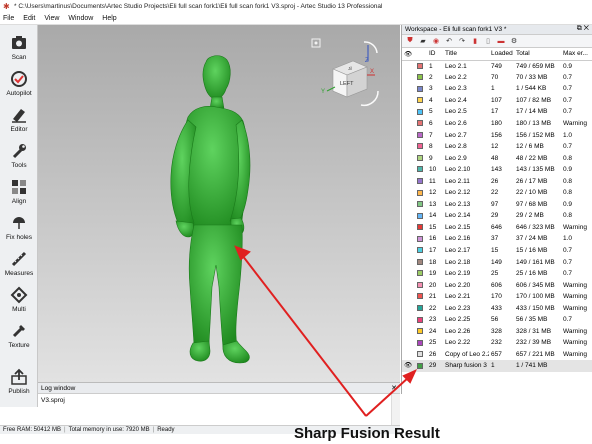  What do you see at coordinates (410, 41) in the screenshot?
I see `import-icon: ⛊` at bounding box center [410, 41].